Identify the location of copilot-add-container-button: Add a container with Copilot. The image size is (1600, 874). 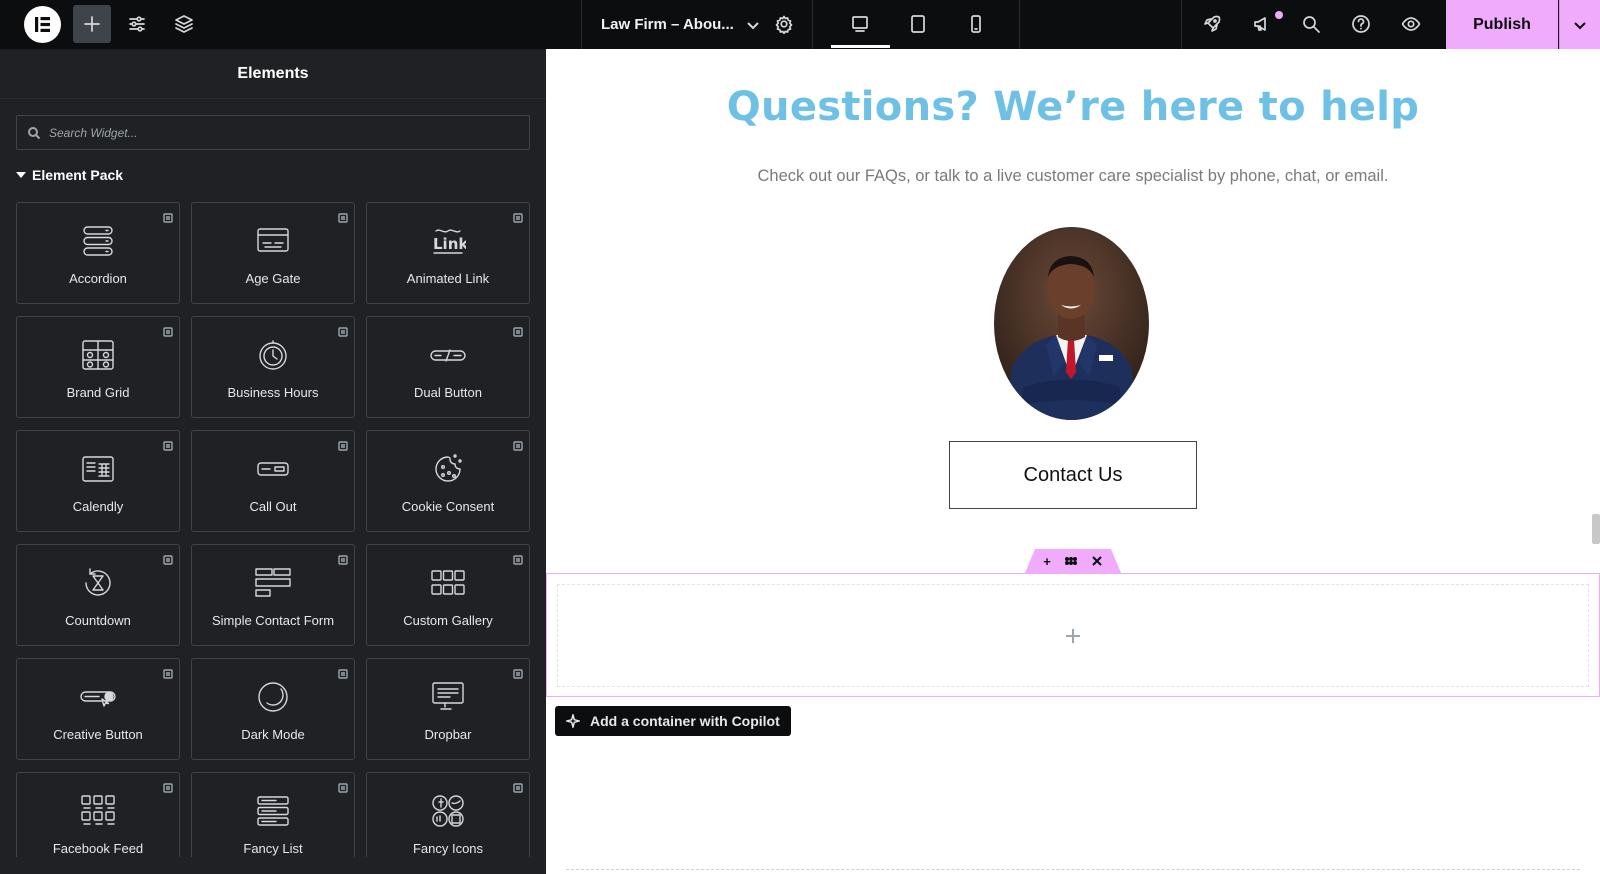
(673, 721).